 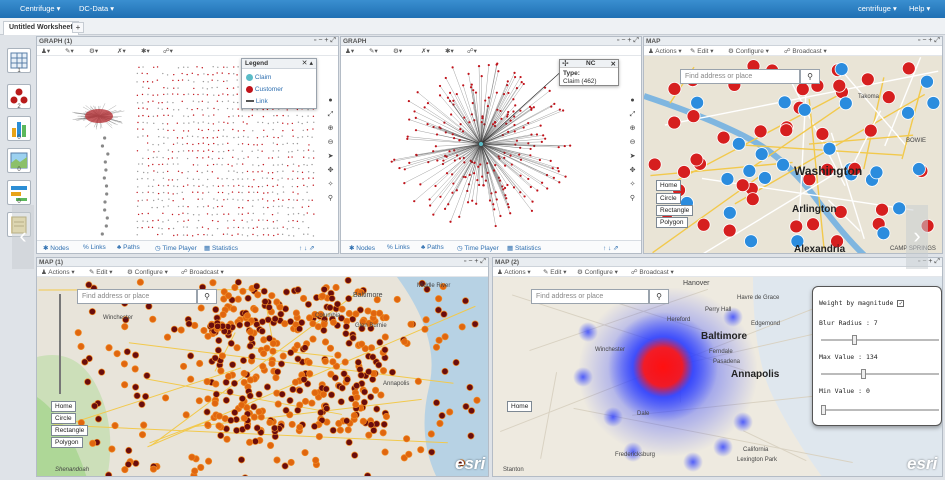 What do you see at coordinates (854, 340) in the screenshot?
I see `blur-radius-slider-handle` at bounding box center [854, 340].